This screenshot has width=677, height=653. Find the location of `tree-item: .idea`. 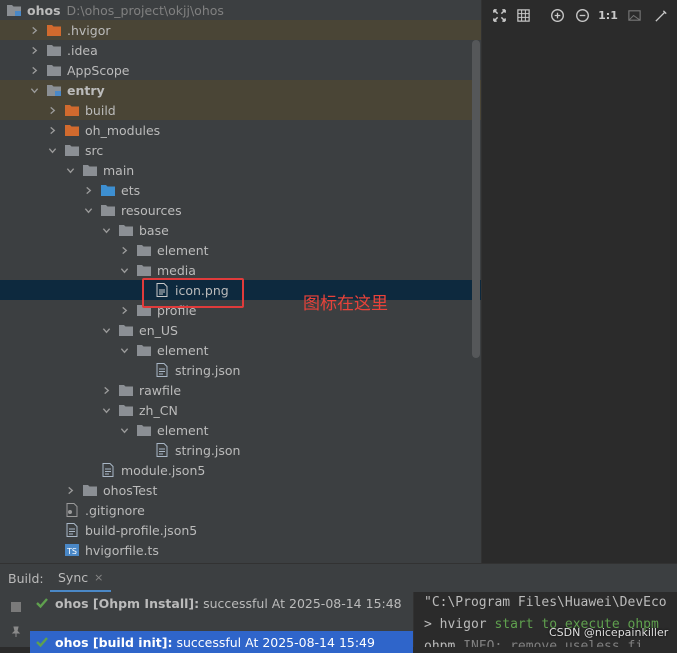

tree-item: .idea is located at coordinates (240, 50).